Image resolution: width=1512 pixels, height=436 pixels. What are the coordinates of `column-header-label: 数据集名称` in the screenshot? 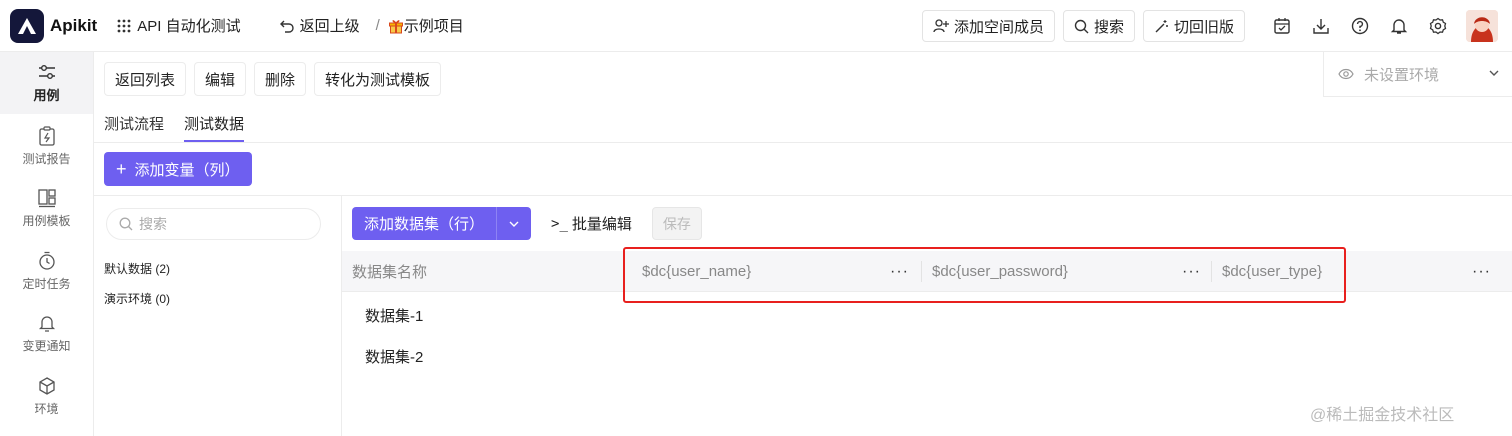 It's located at (390, 272).